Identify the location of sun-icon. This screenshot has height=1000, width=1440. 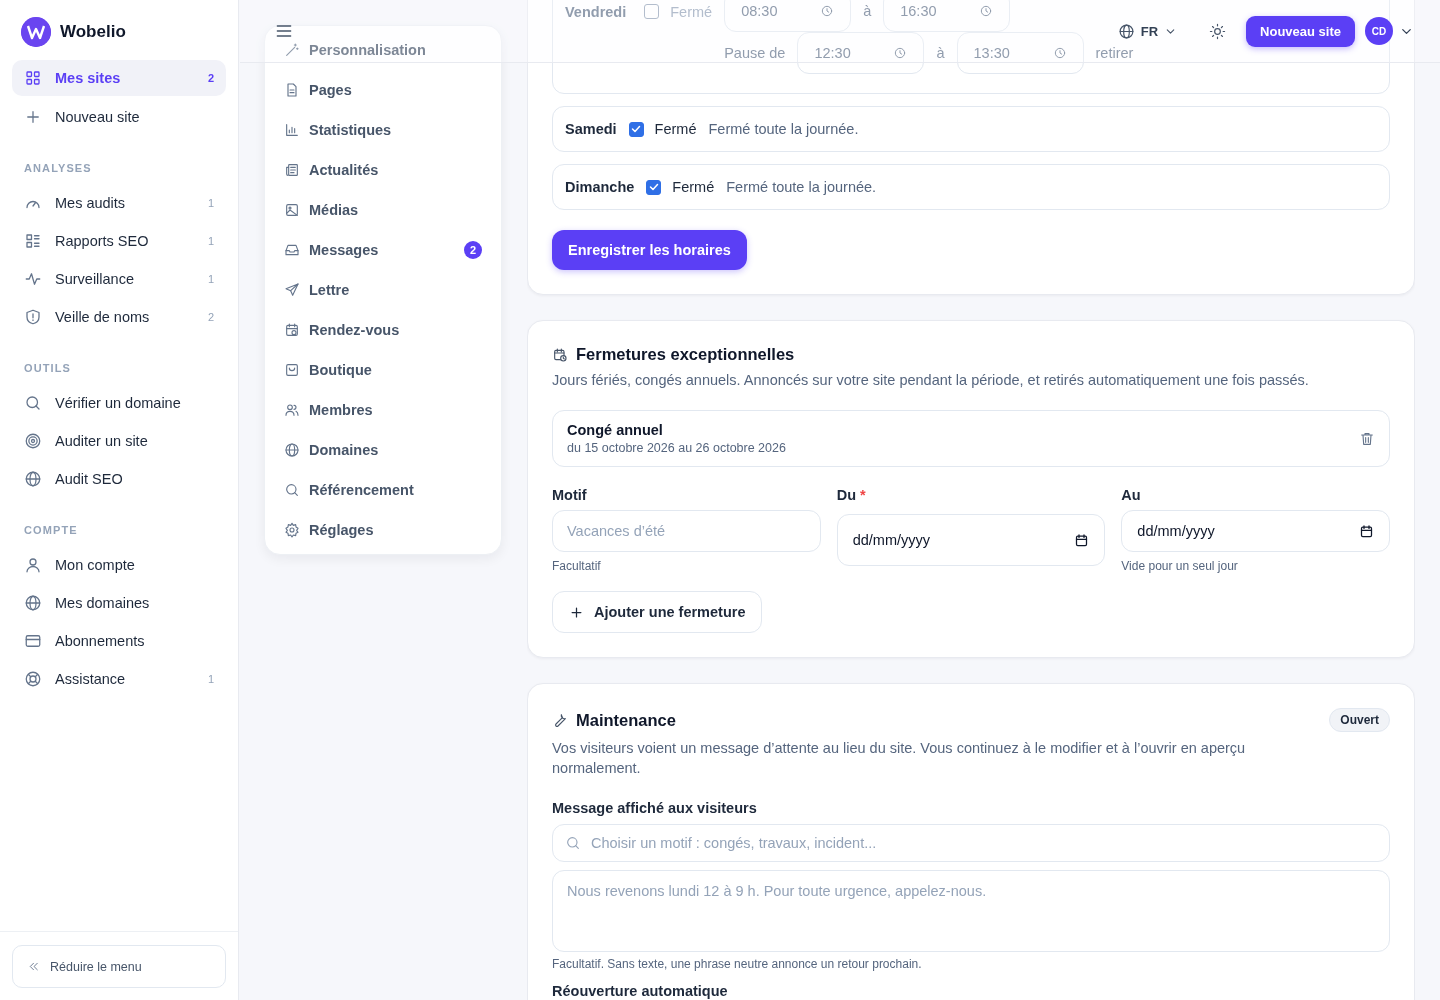
(1218, 31).